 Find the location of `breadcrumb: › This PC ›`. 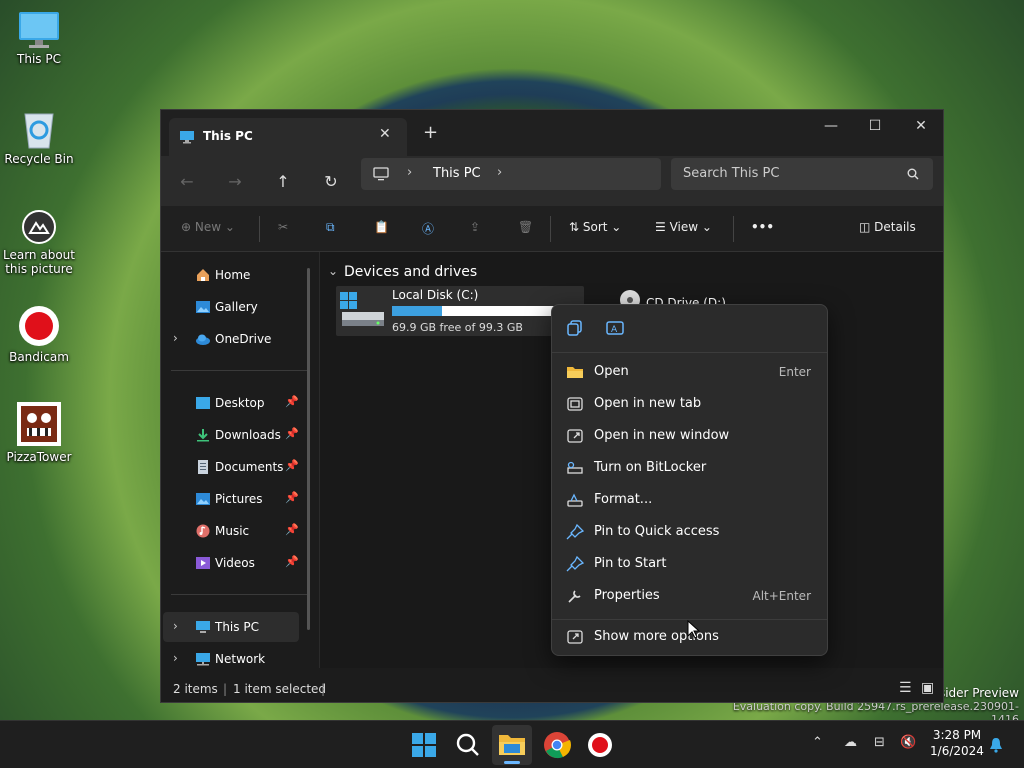

breadcrumb: › This PC › is located at coordinates (511, 174).